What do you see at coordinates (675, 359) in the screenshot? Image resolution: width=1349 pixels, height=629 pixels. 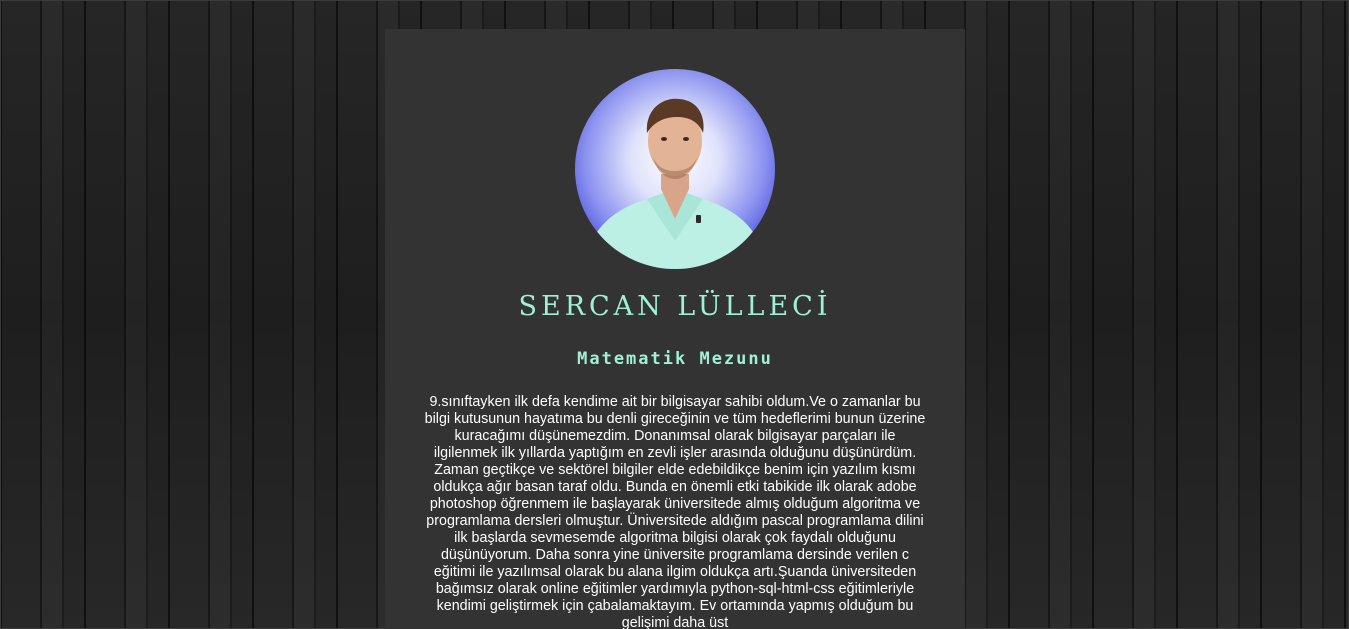 I see `profile-title: Matematik Mezunu` at bounding box center [675, 359].